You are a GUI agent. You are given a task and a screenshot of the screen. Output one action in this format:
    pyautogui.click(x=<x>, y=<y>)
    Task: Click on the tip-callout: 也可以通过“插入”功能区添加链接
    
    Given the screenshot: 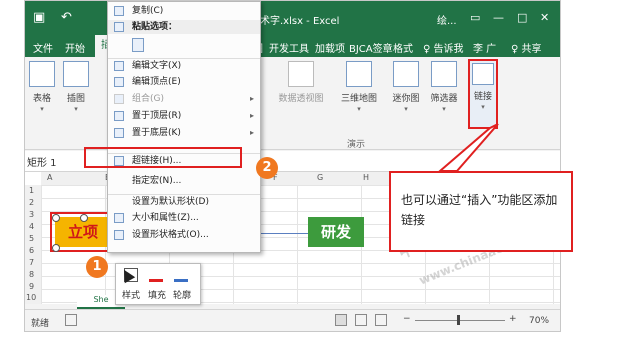 What is the action you would take?
    pyautogui.click(x=481, y=211)
    